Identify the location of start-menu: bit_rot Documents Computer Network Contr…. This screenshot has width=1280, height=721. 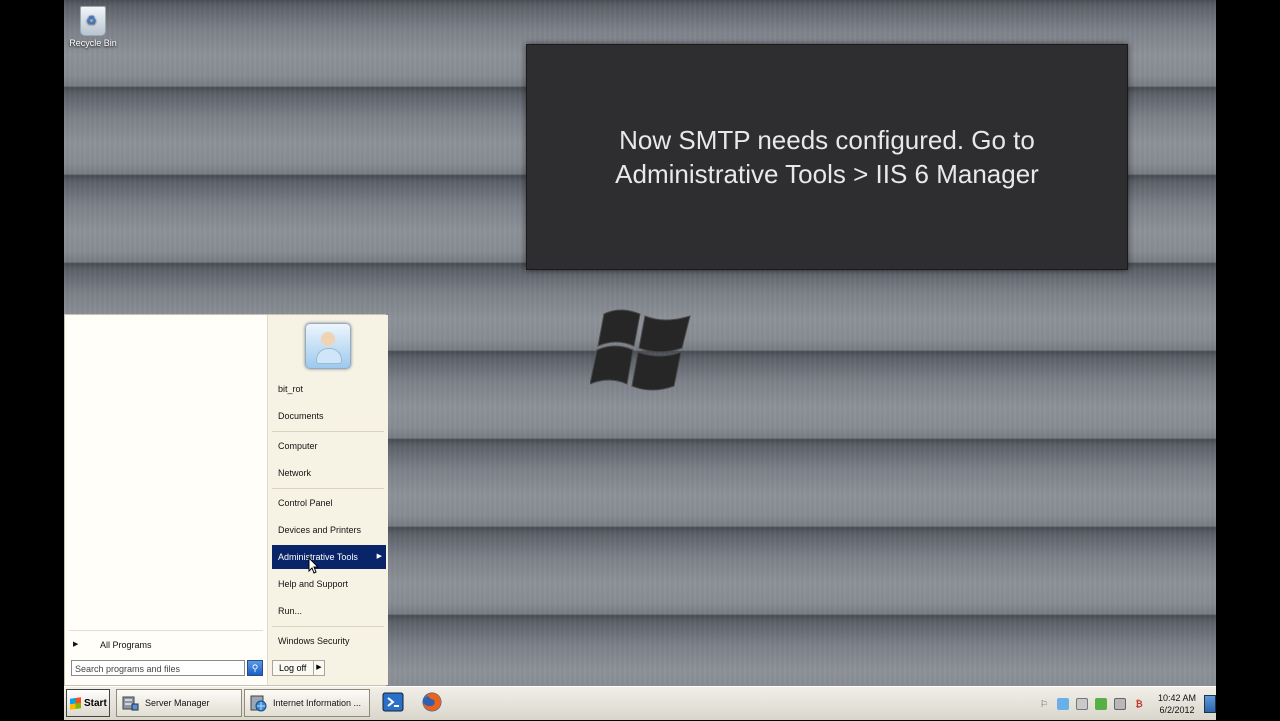
(226, 500).